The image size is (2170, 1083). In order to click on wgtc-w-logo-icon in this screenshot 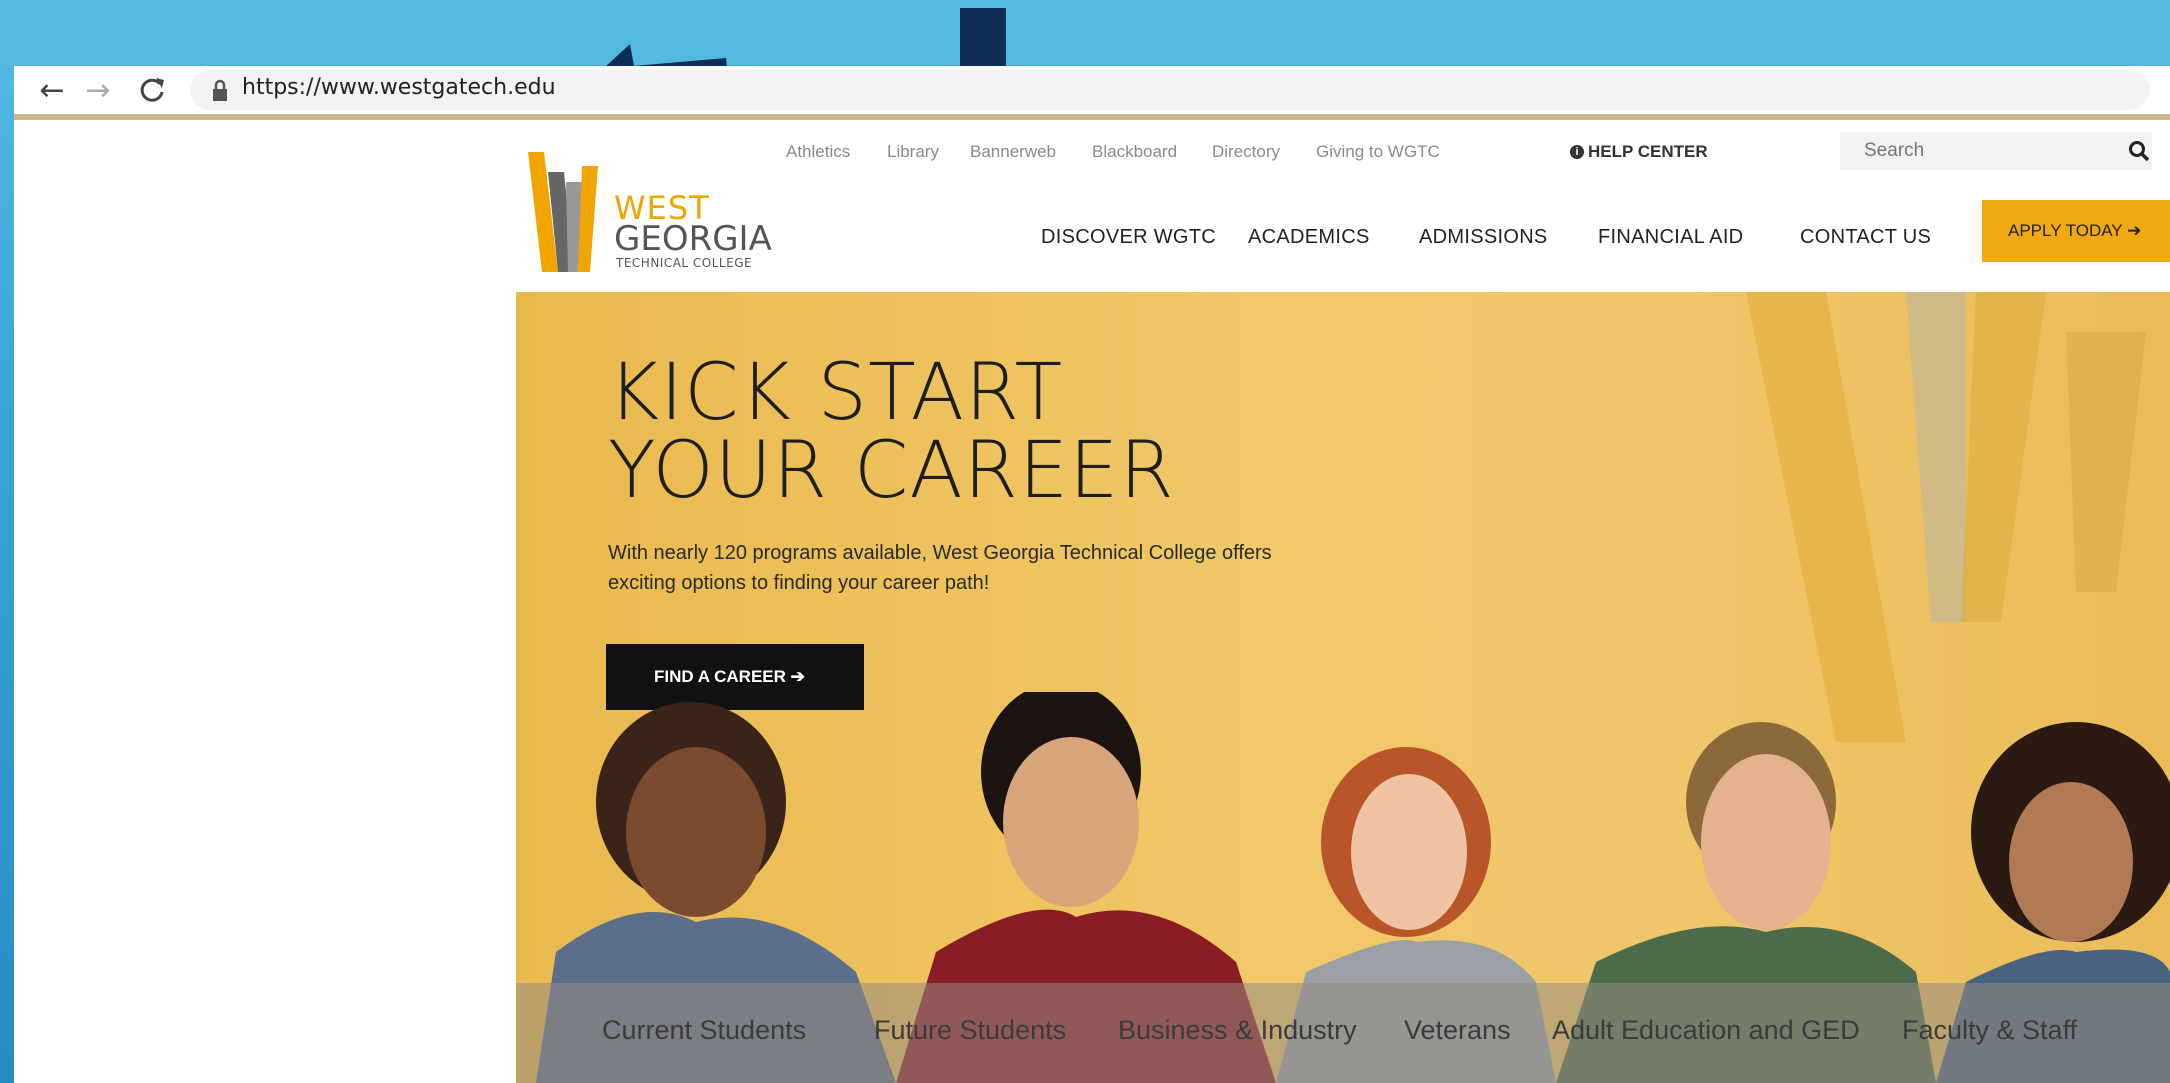, I will do `click(563, 212)`.